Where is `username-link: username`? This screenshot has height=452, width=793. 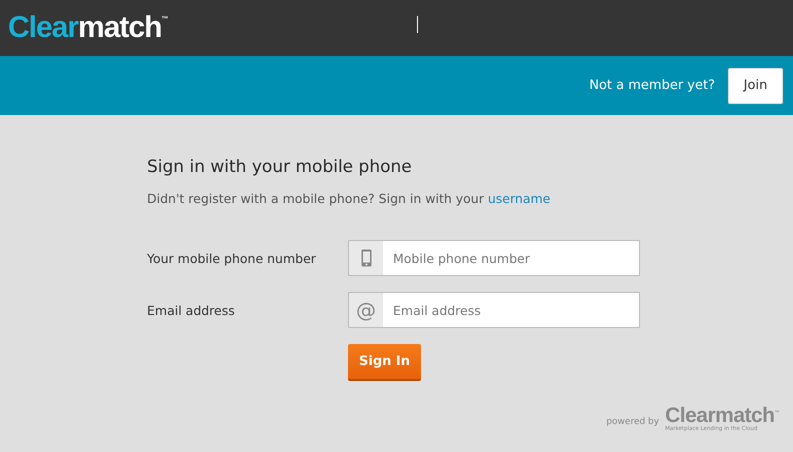 username-link: username is located at coordinates (519, 198).